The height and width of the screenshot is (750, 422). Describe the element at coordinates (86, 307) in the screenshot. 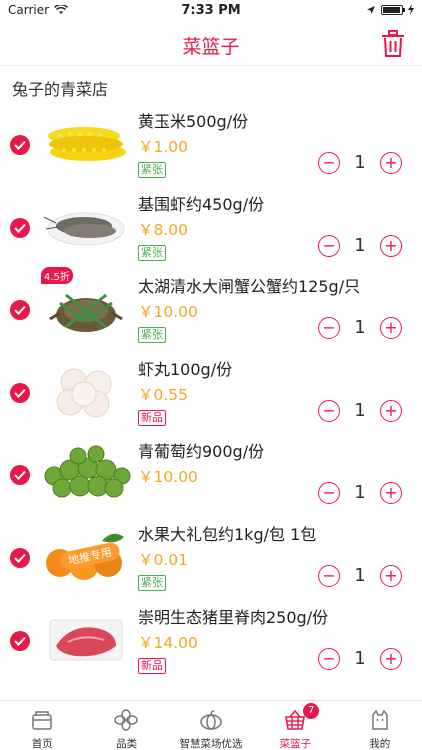

I see `product-image-crab` at that location.